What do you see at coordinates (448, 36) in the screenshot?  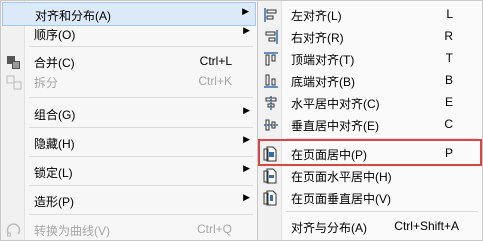 I see `menu-item-shortcut: R` at bounding box center [448, 36].